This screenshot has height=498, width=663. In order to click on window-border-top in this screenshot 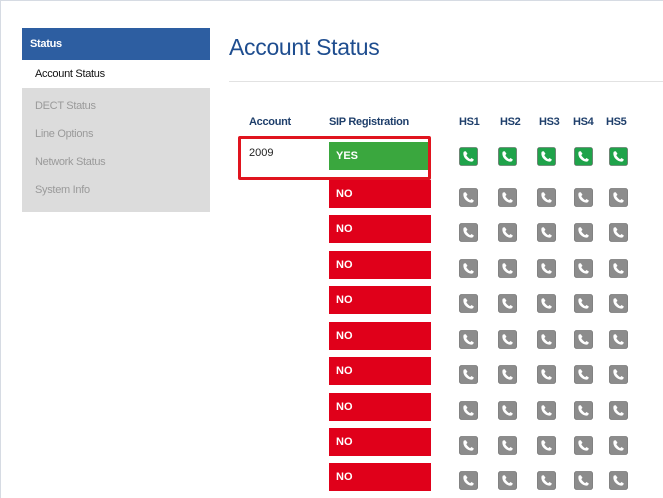, I will do `click(331, 0)`.